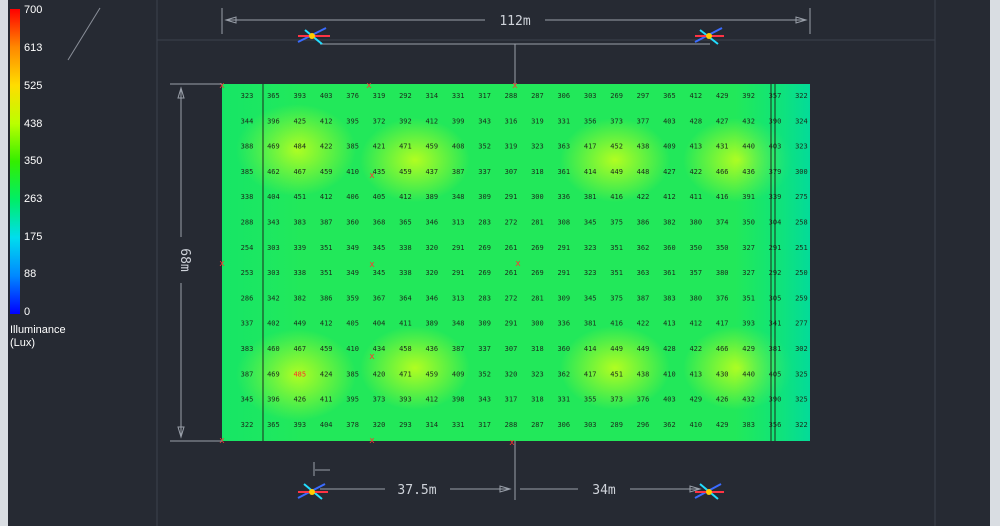  Describe the element at coordinates (431, 96) in the screenshot. I see `grid-value-label: 314` at that location.